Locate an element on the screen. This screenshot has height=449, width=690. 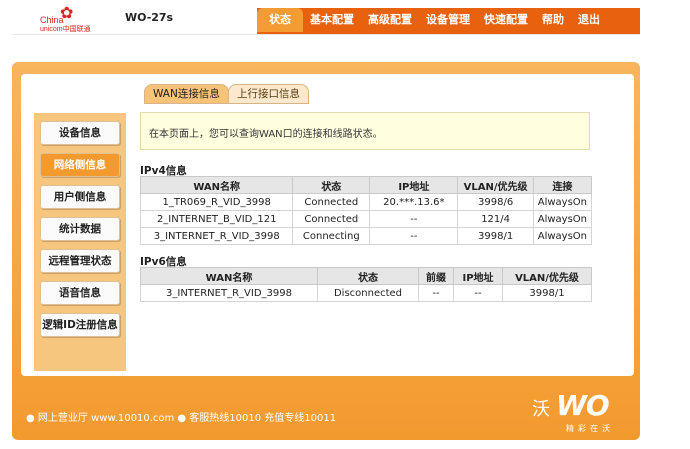
wo-logo-text: WO is located at coordinates (583, 405).